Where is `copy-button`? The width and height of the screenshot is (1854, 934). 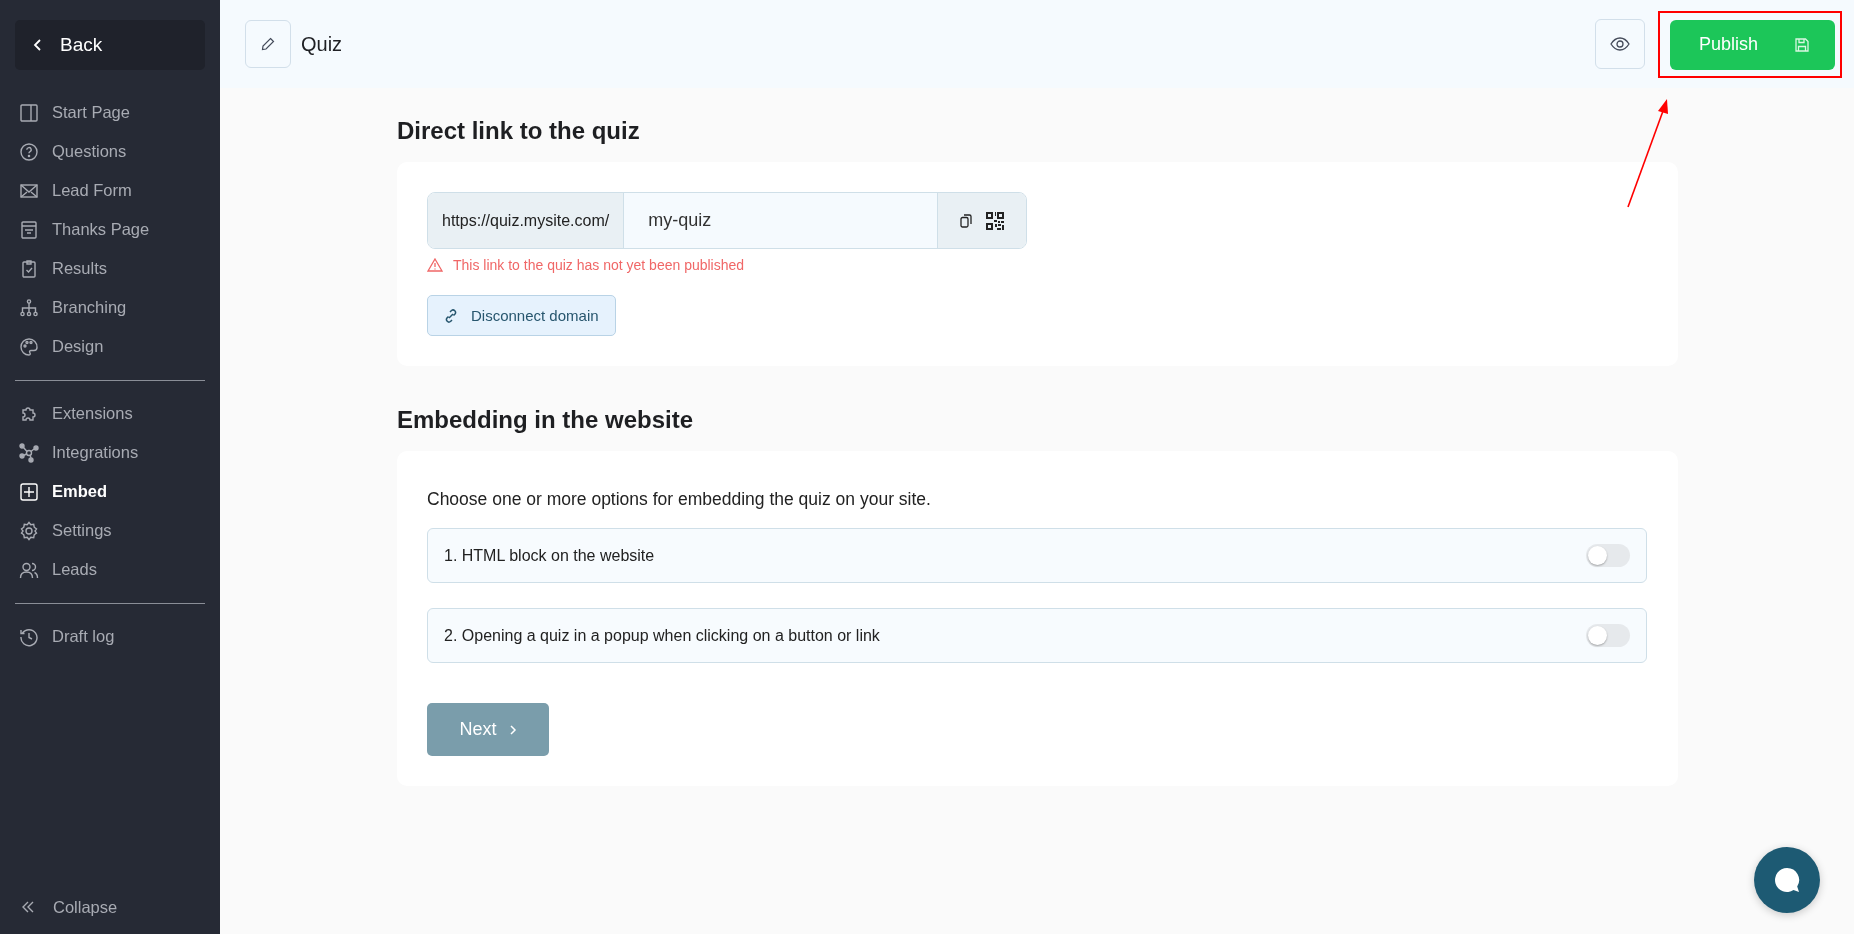 copy-button is located at coordinates (966, 220).